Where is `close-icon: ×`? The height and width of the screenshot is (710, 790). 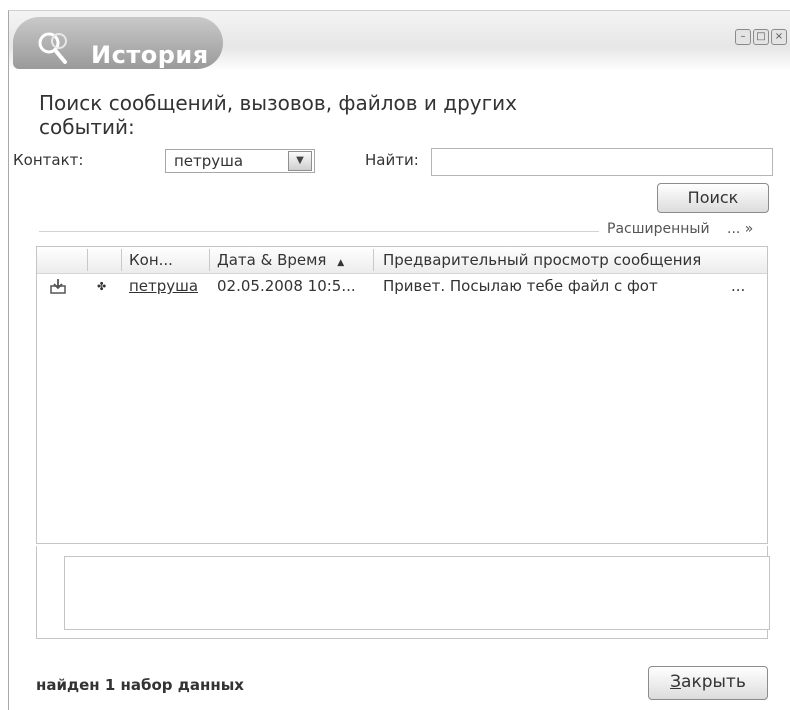 close-icon: × is located at coordinates (779, 37).